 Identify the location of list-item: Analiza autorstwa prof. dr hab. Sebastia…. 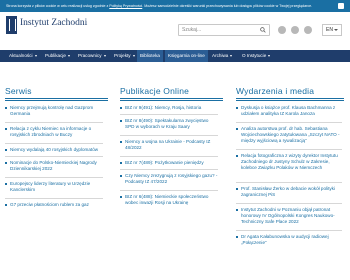
(289, 138).